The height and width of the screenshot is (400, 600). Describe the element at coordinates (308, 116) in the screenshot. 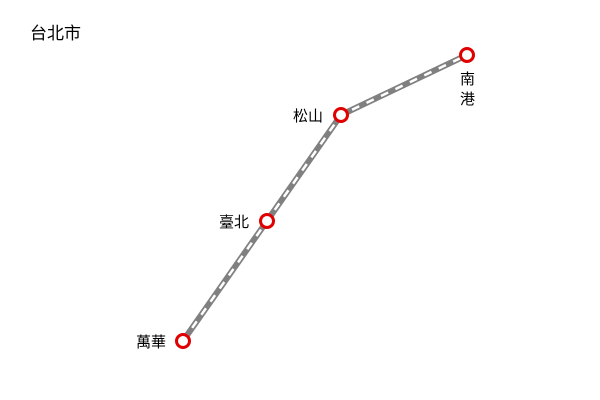

I see `station-label-songshan: 松山` at that location.